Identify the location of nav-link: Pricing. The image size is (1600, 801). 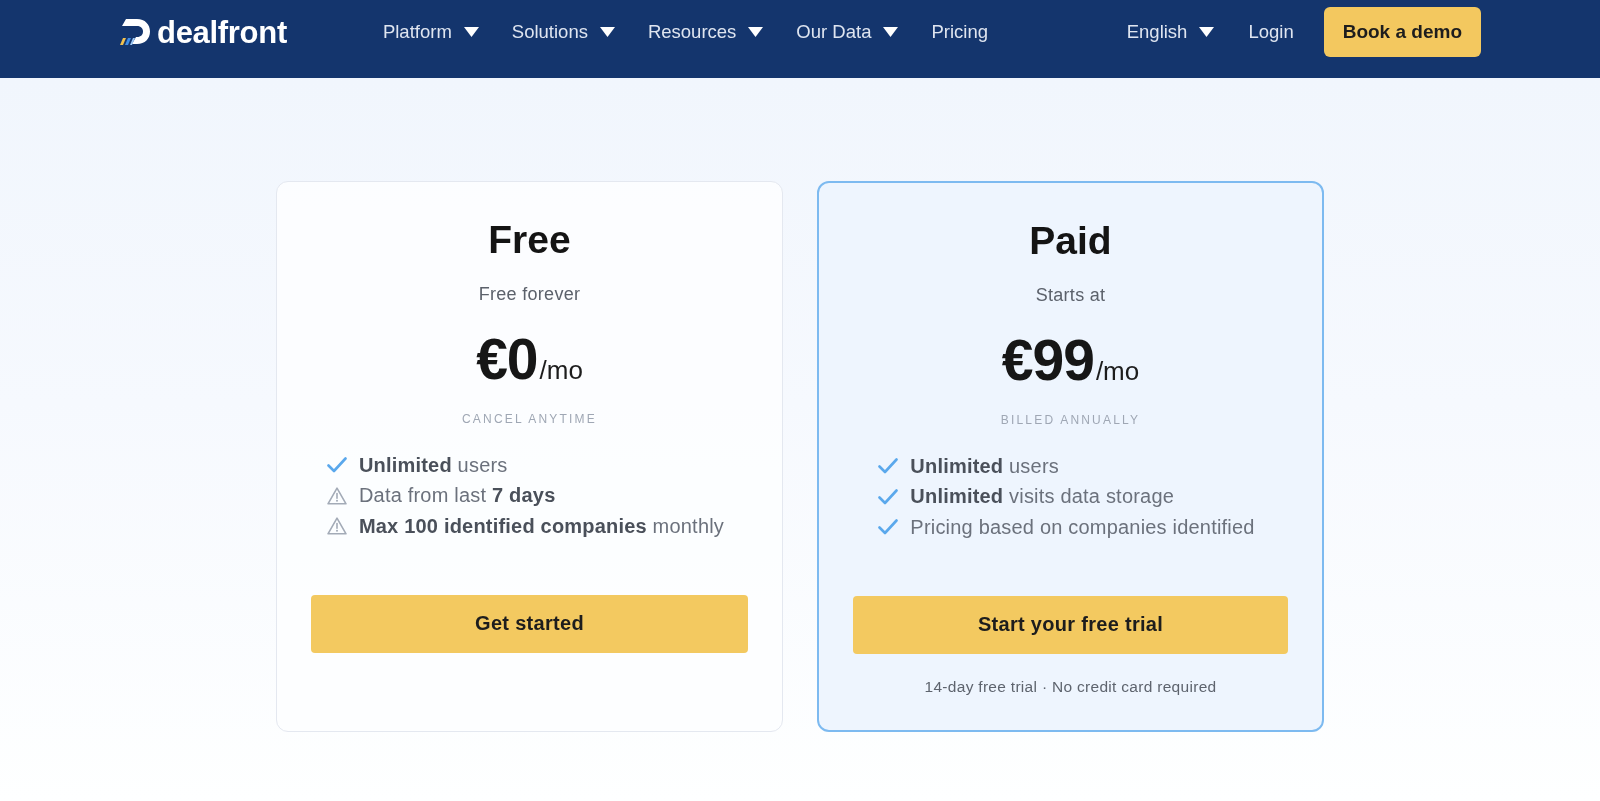
(959, 32).